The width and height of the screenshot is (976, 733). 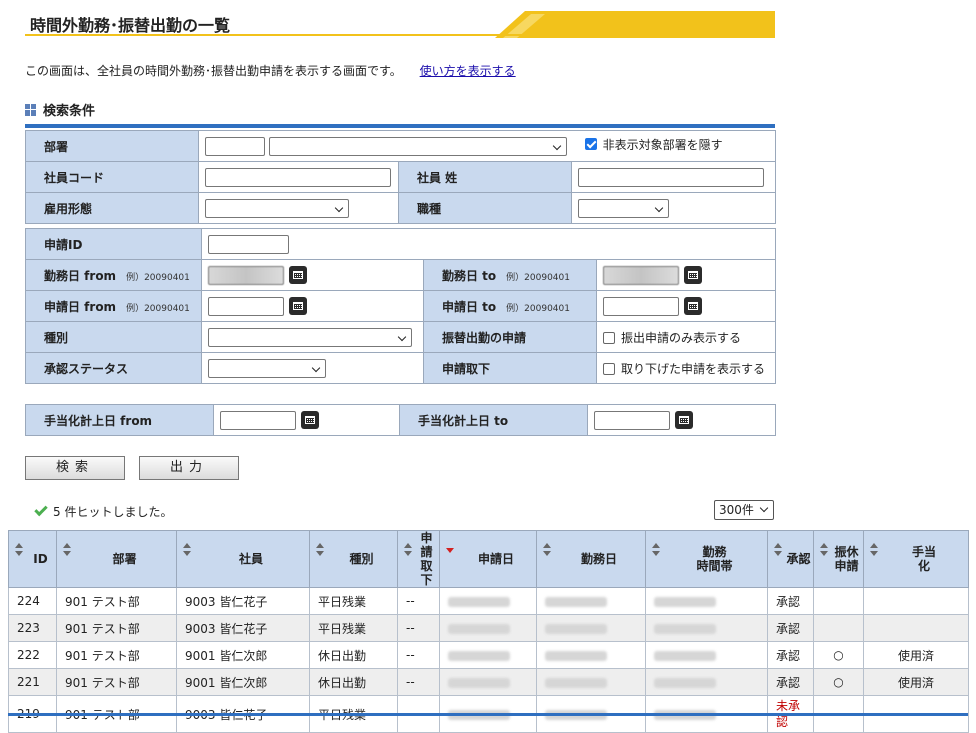 I want to click on col-emp: 社員, so click(x=243, y=559).